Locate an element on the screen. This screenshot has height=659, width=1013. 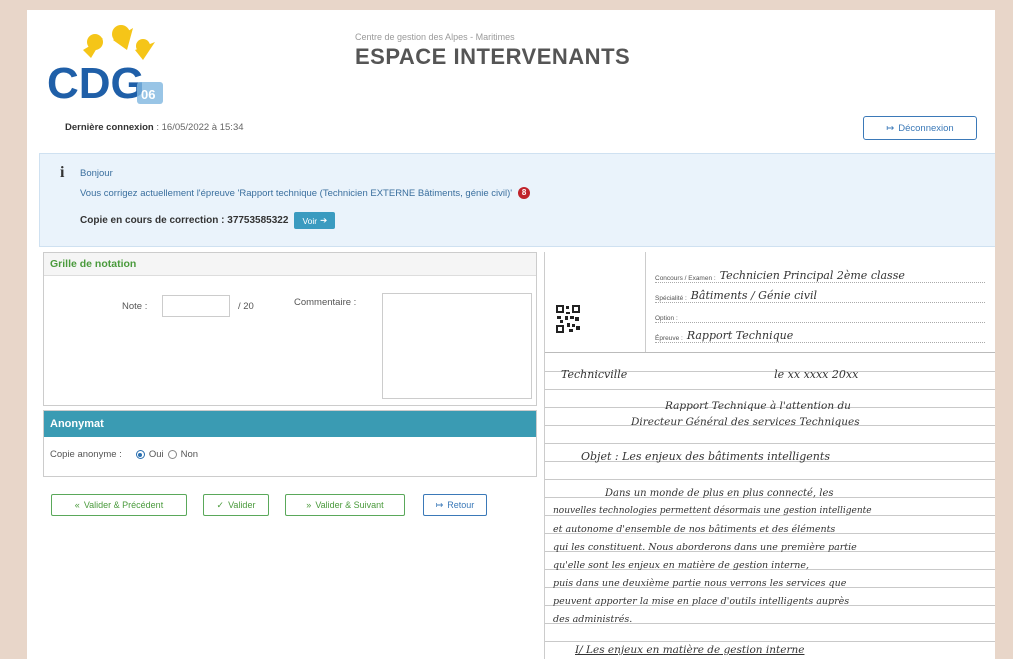
doc-field-value: Technicien Principal 2ème classe is located at coordinates (812, 275).